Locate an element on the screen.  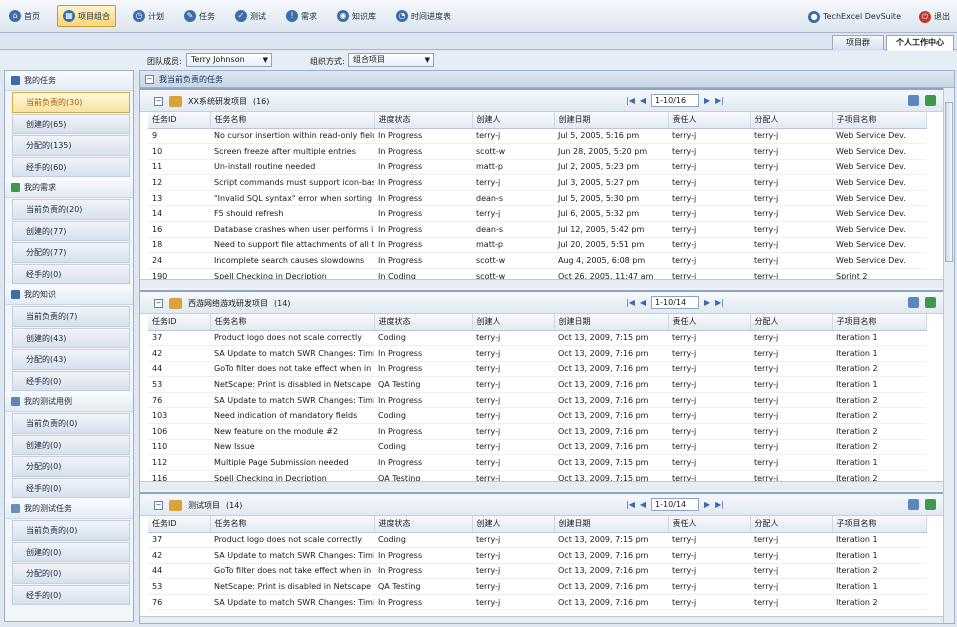
tab-personal-workspace: 个人工作中心 is located at coordinates (920, 43).